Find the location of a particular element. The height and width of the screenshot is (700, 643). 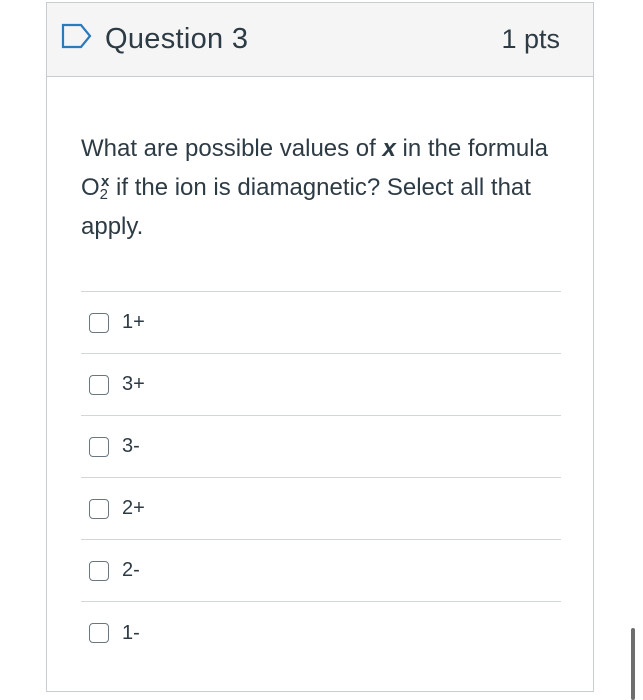

answer-option: 1+ is located at coordinates (321, 323).